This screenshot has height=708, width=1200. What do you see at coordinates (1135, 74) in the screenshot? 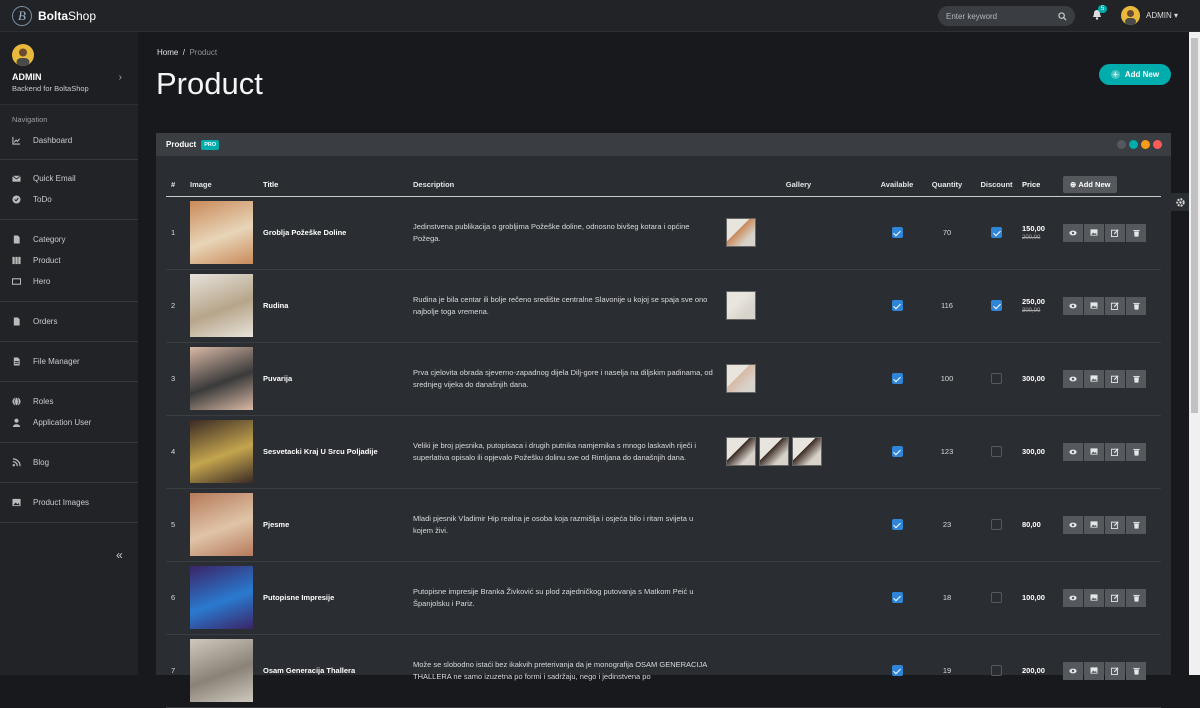
I see `add-new-button: + Add New` at bounding box center [1135, 74].